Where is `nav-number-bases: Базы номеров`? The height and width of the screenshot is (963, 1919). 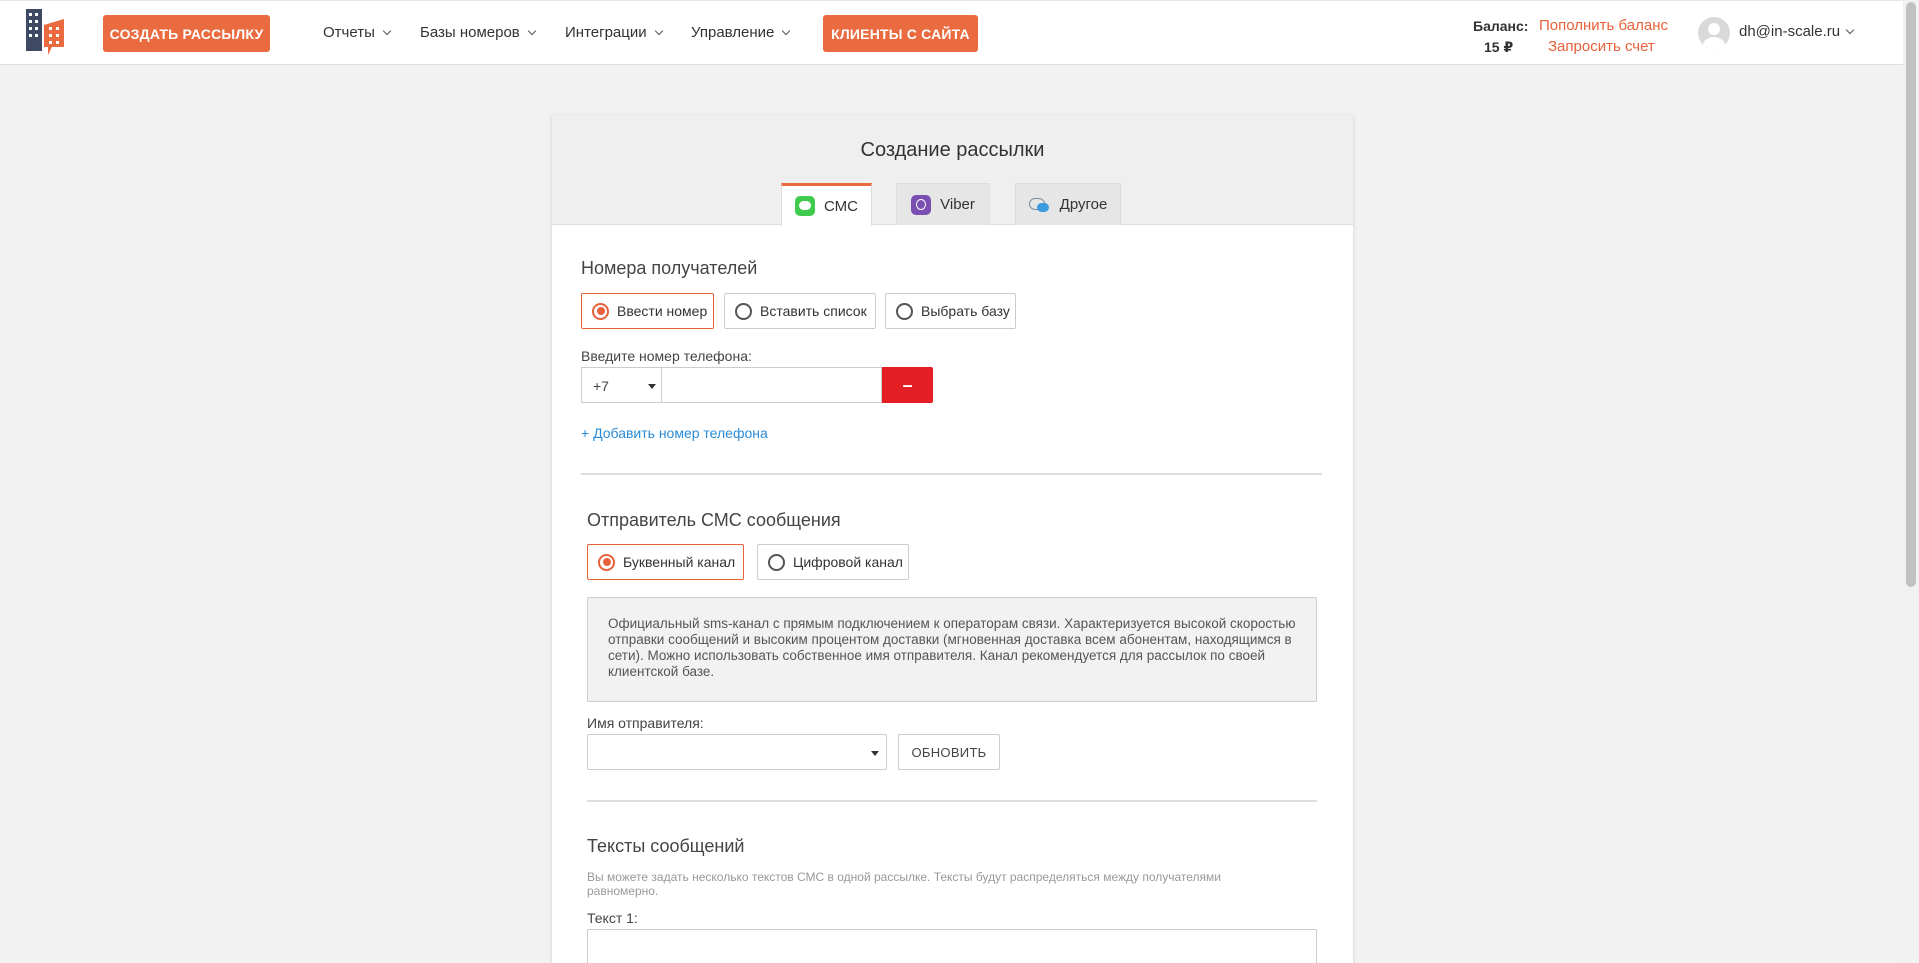 nav-number-bases: Базы номеров is located at coordinates (478, 32).